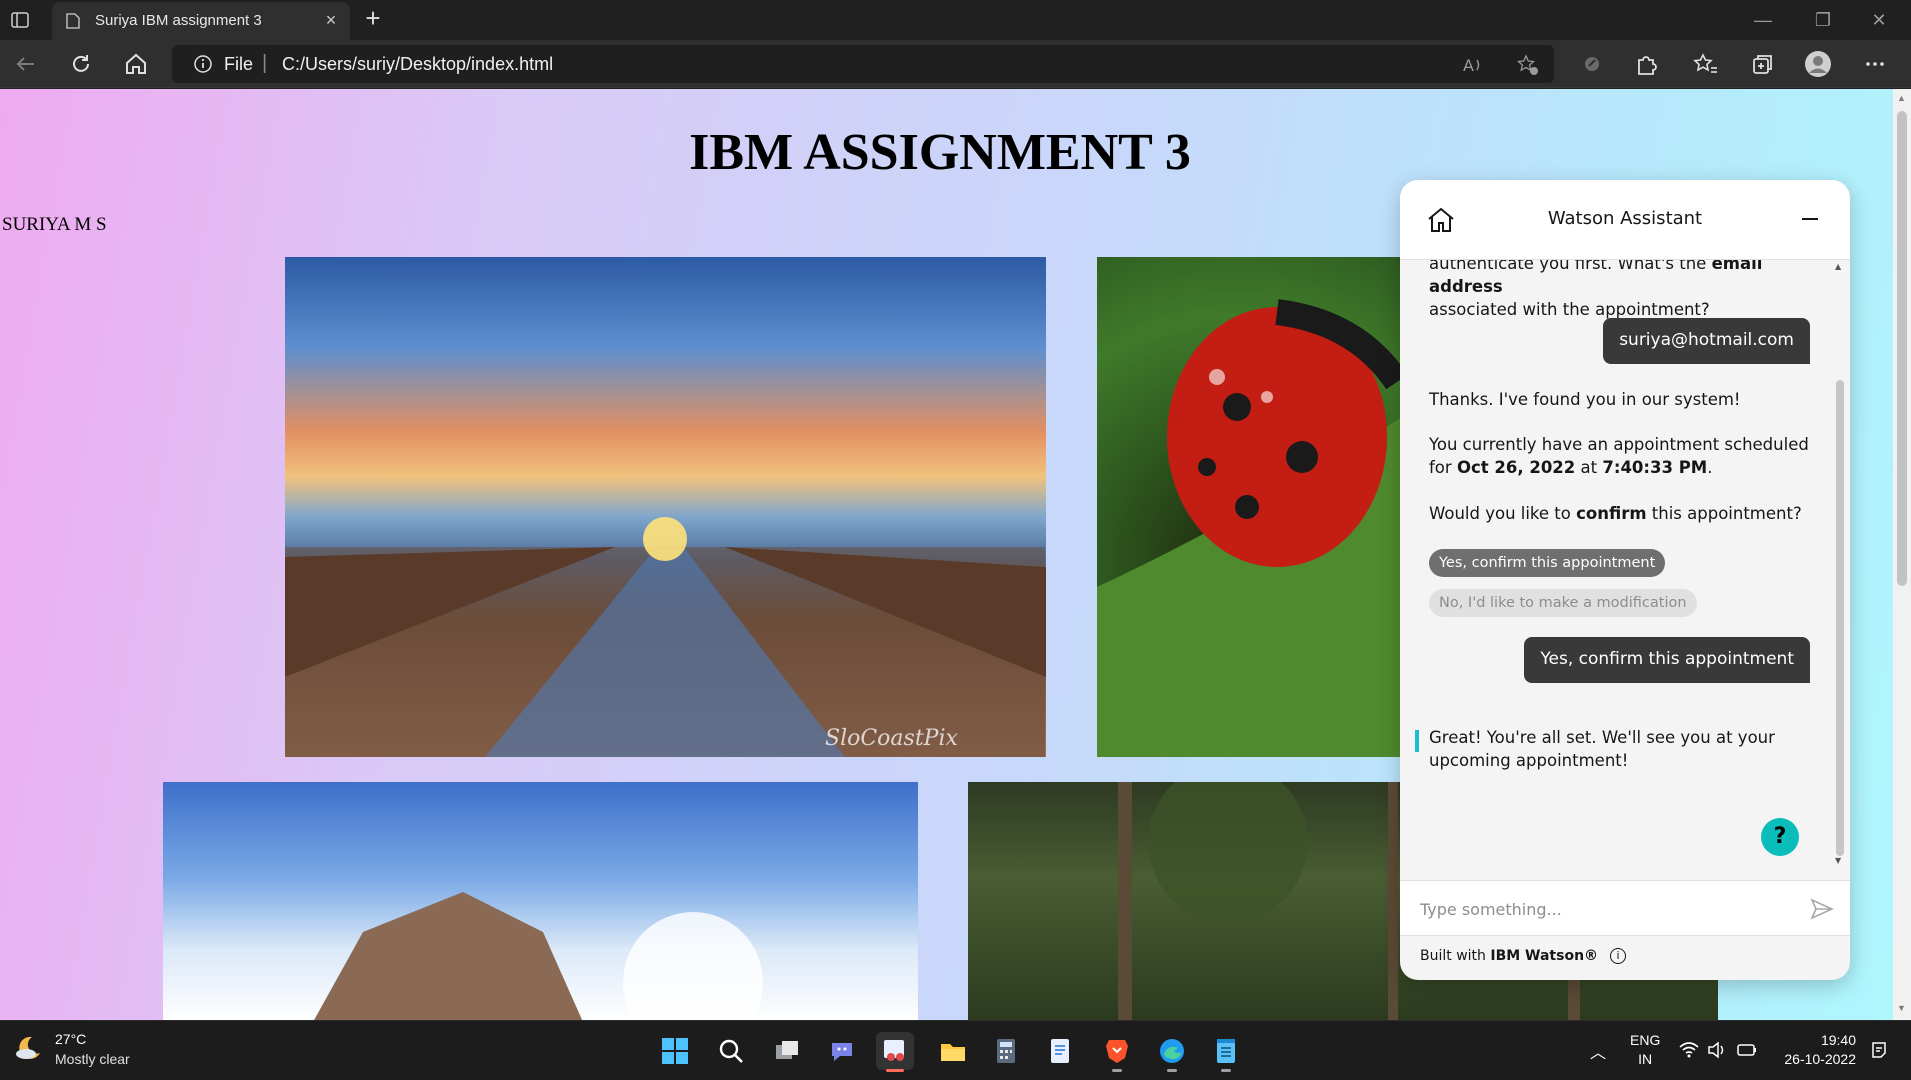 The width and height of the screenshot is (1911, 1080). Describe the element at coordinates (731, 1051) in the screenshot. I see `search-icon` at that location.